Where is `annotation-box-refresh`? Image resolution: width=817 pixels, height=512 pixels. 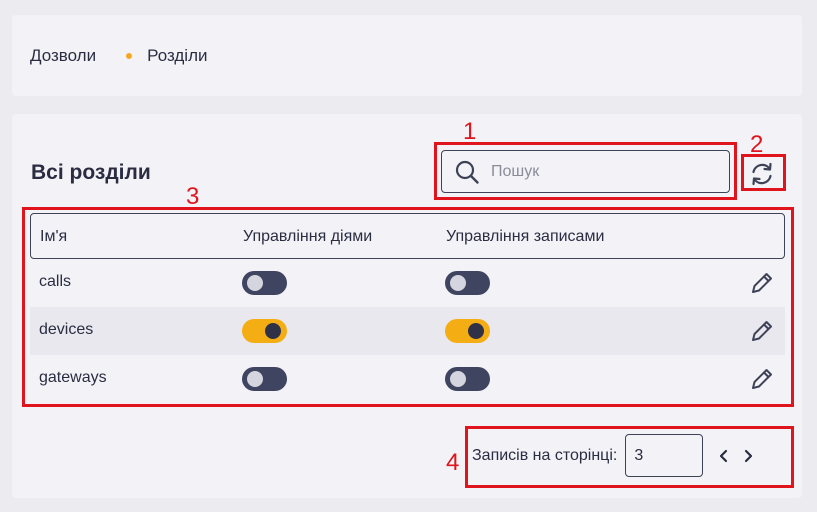 annotation-box-refresh is located at coordinates (763, 172).